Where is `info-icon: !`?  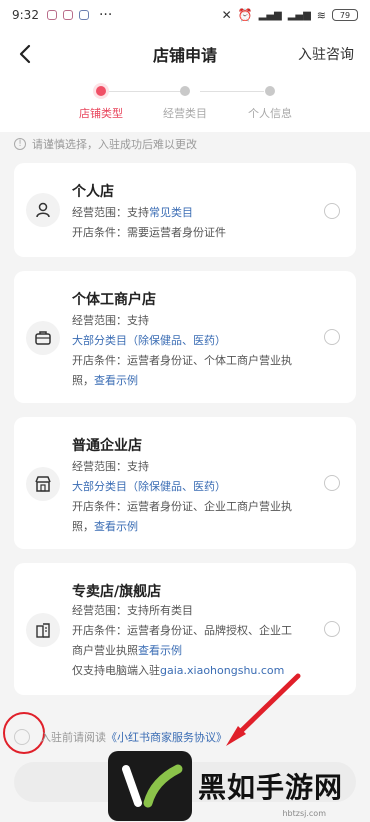 info-icon: ! is located at coordinates (20, 144).